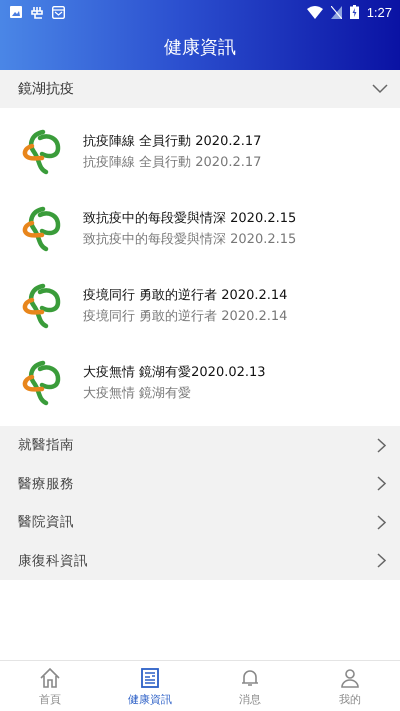 This screenshot has height=711, width=400. I want to click on nav-tab: 我的, so click(350, 686).